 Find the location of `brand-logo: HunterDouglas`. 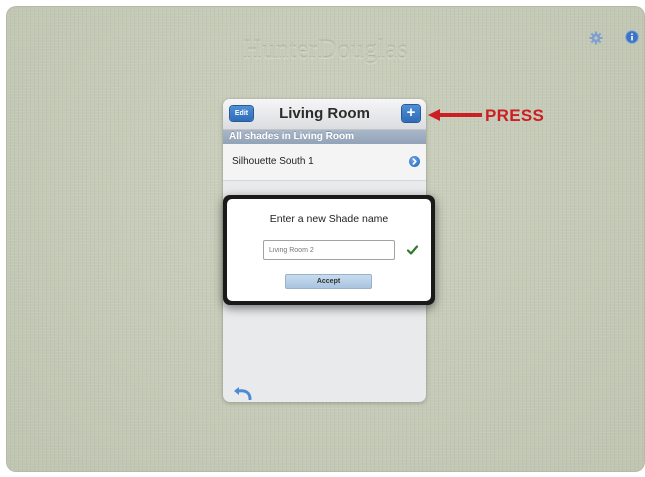

brand-logo: HunterDouglas is located at coordinates (325, 49).